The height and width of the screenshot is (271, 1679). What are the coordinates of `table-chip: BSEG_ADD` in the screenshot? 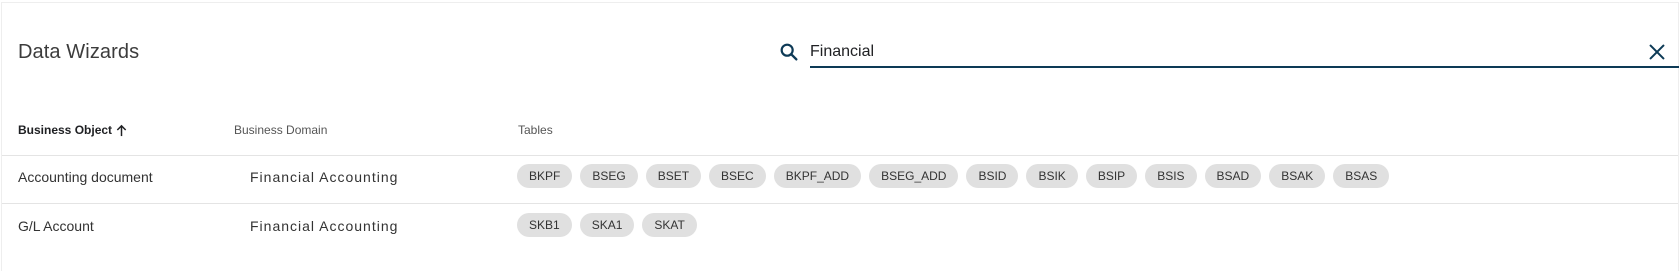 It's located at (914, 176).